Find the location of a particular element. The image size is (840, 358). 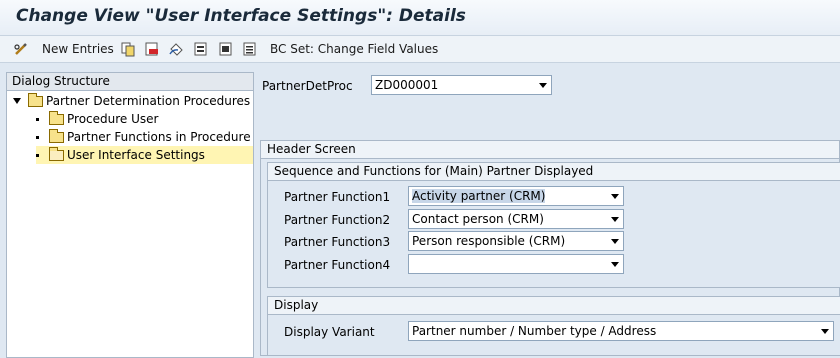

display-variant-label: Display Variant is located at coordinates (329, 332).